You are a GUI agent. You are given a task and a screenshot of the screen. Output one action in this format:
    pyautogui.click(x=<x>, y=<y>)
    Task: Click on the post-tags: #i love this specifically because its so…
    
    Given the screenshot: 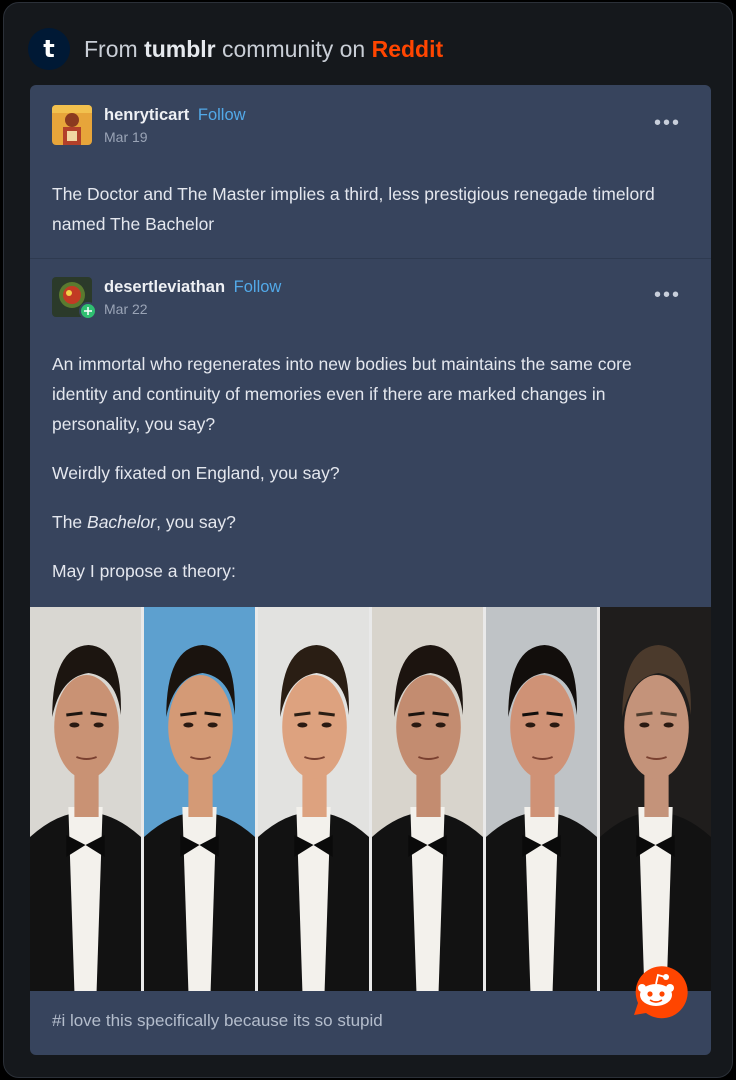 What is the action you would take?
    pyautogui.click(x=217, y=1021)
    